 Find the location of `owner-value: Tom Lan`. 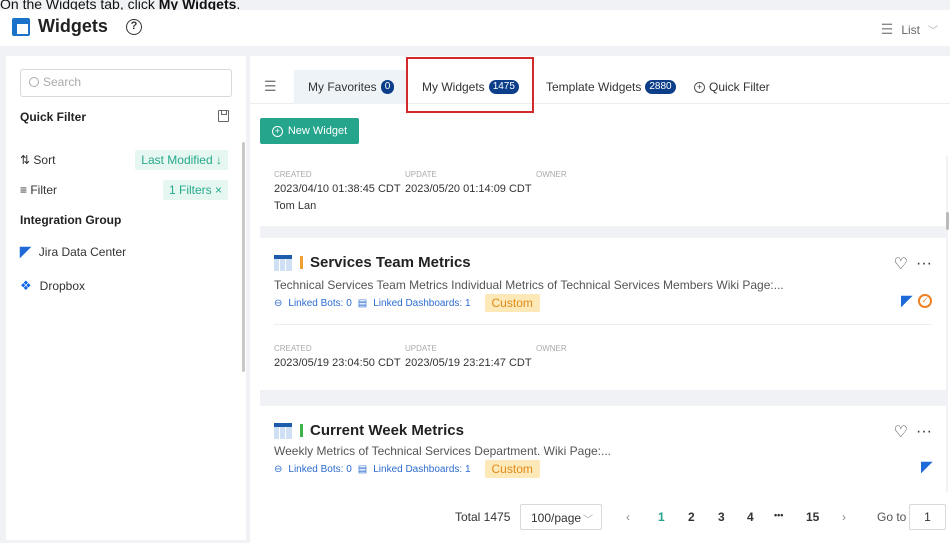

owner-value: Tom Lan is located at coordinates (295, 206).